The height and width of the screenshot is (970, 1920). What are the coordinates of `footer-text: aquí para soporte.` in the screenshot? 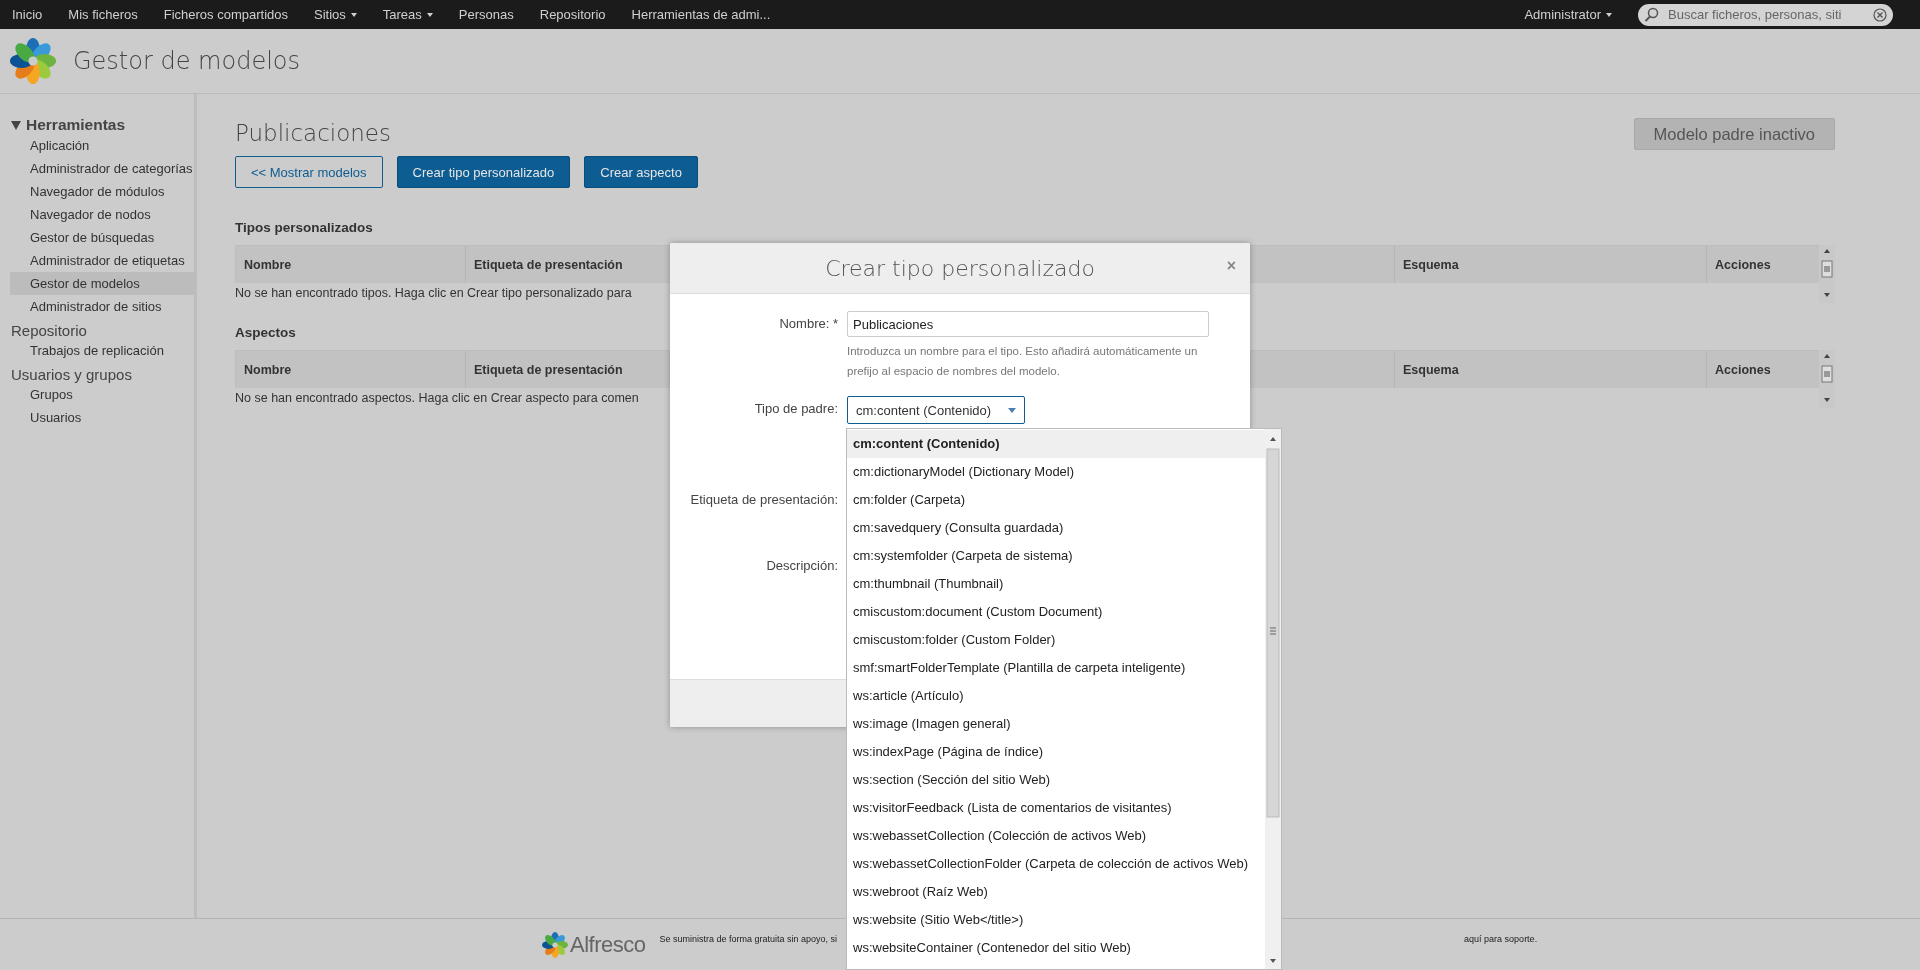 It's located at (1501, 938).